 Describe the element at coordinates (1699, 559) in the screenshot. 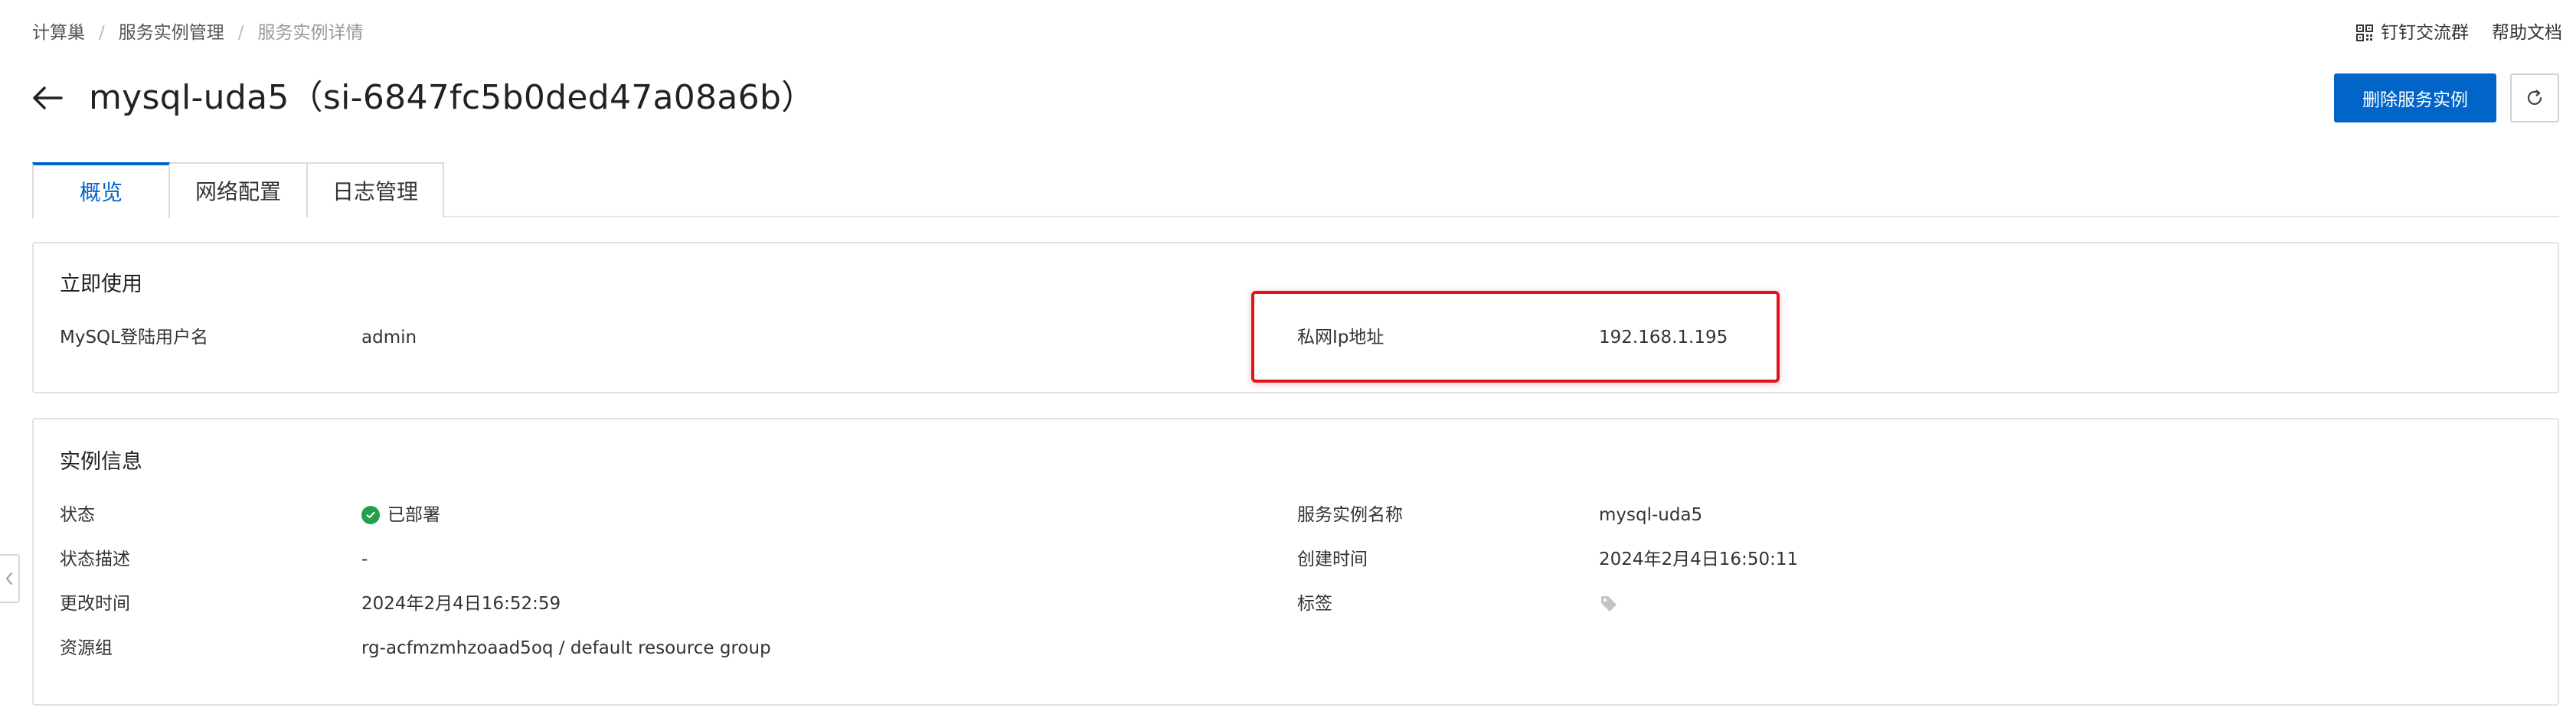

I see `created-time-value: 2024年2月4日16:50:11` at that location.